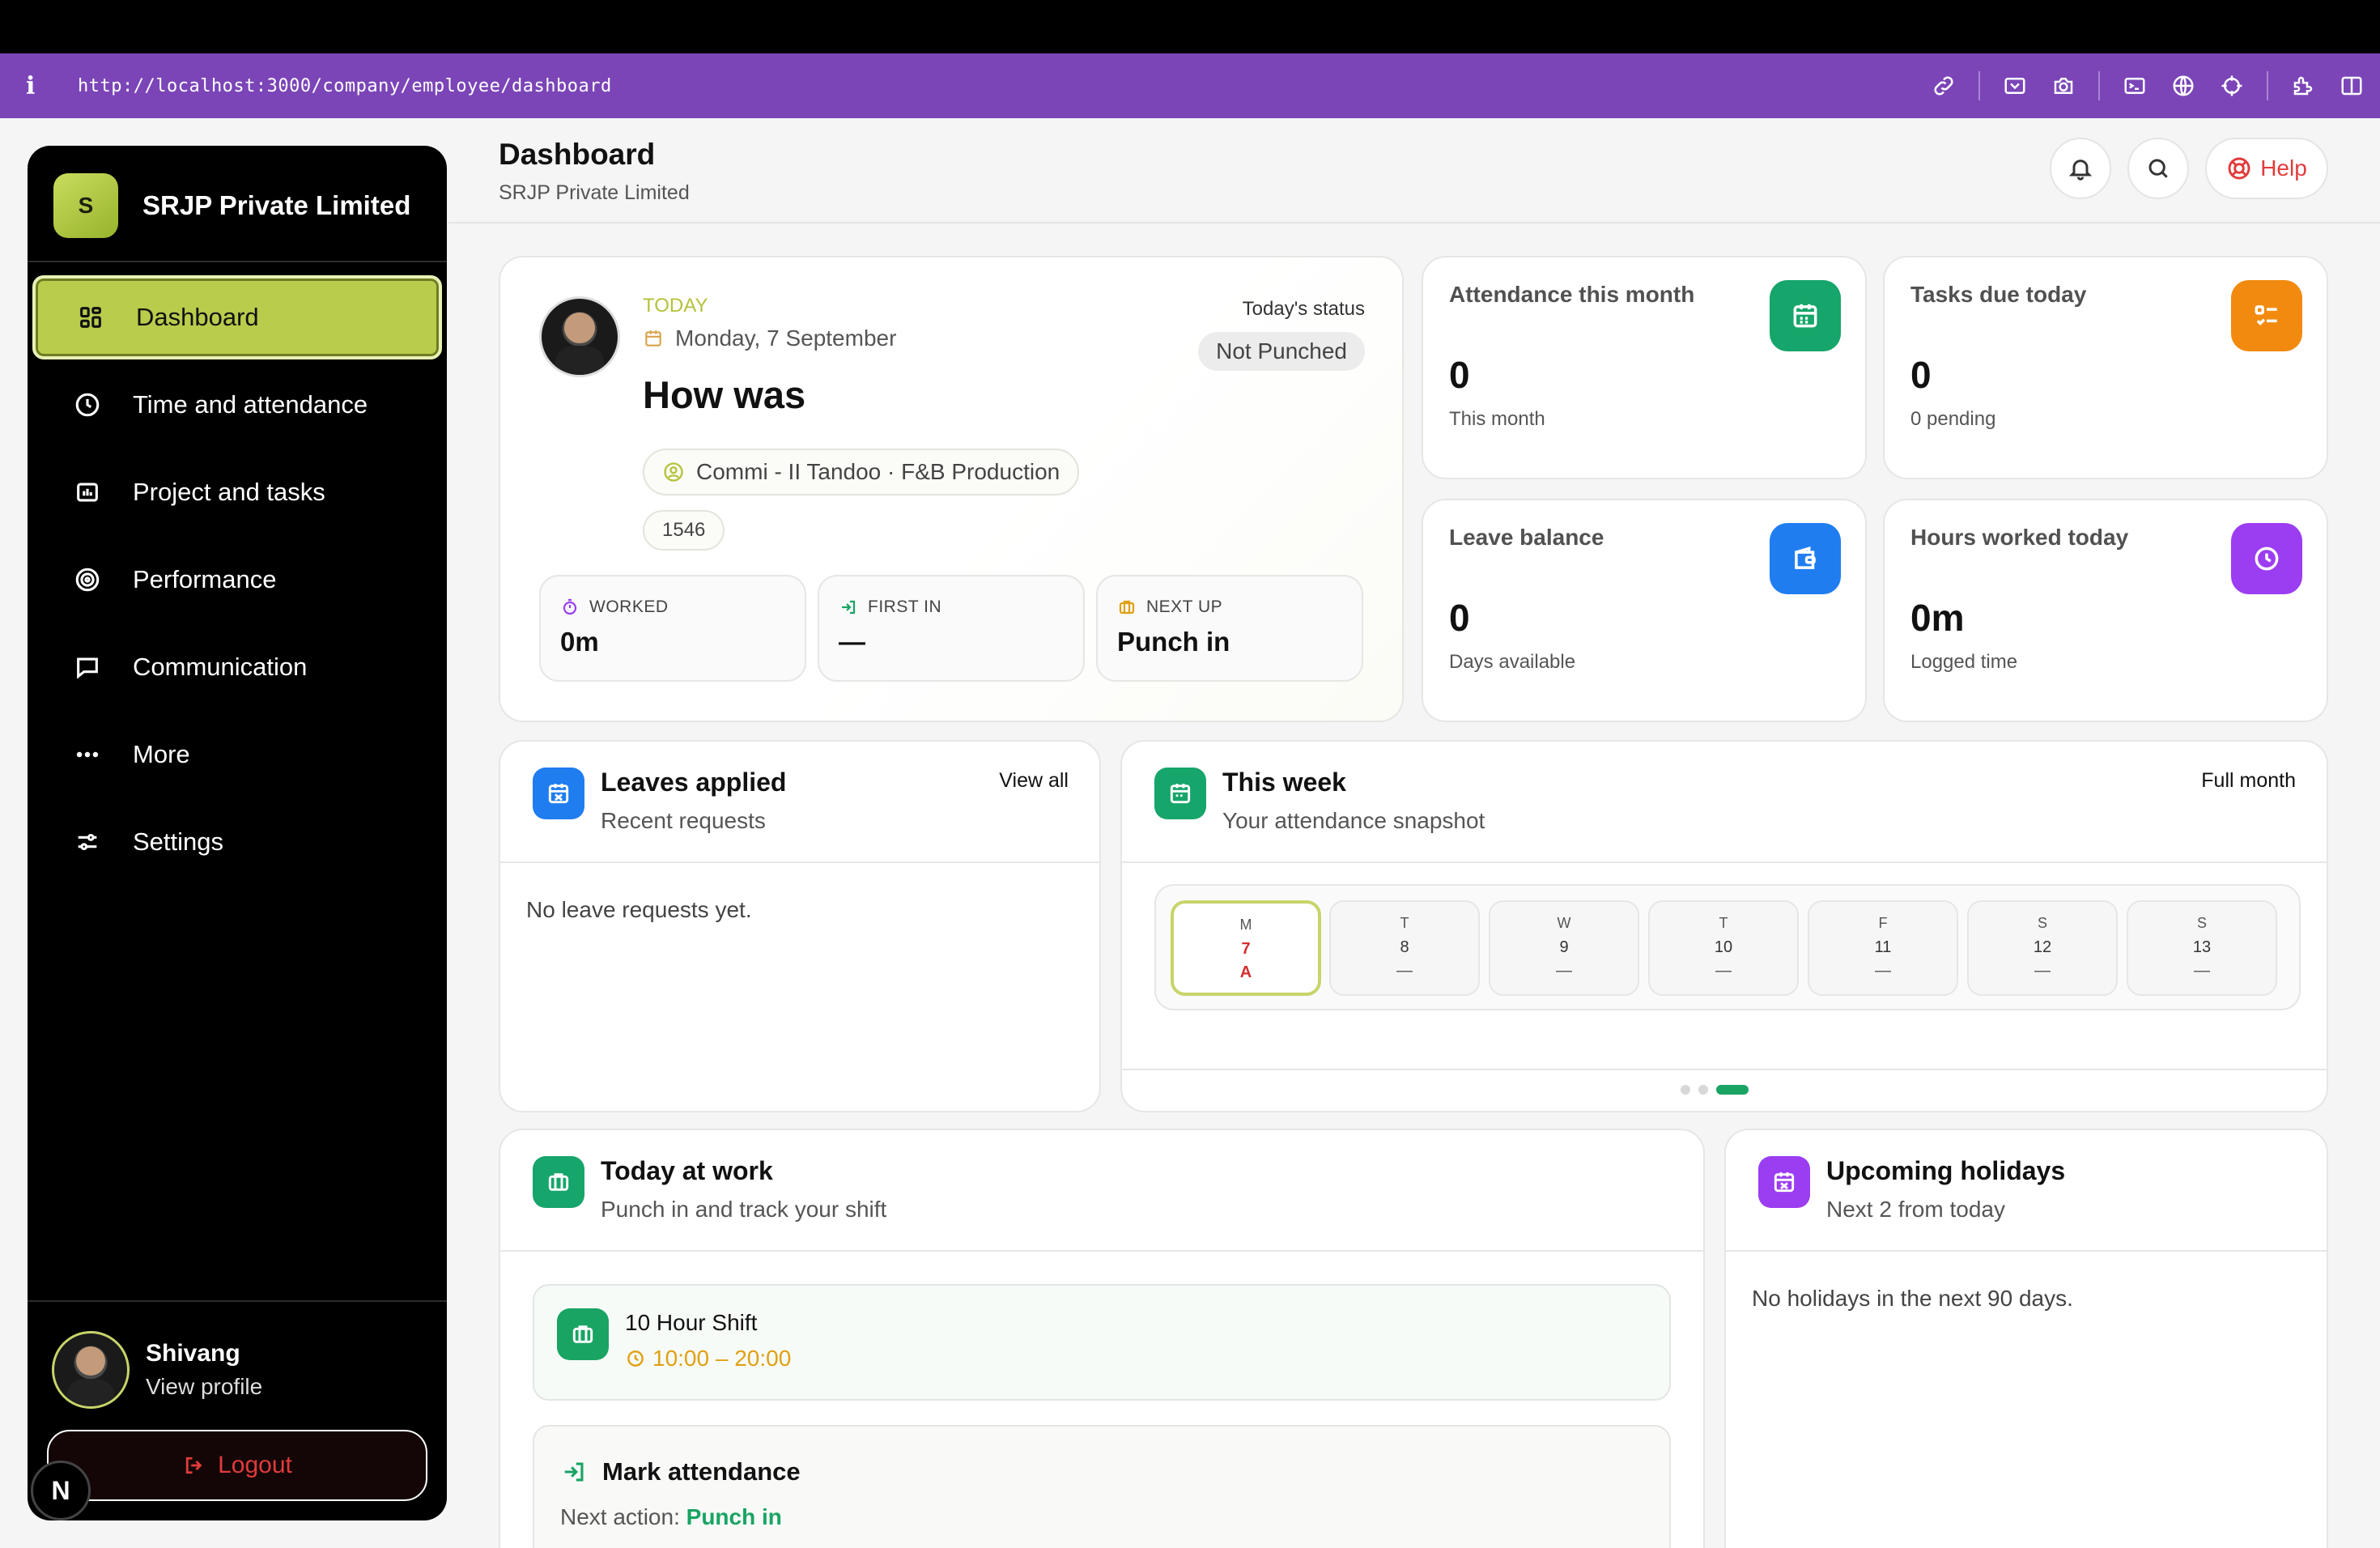 Image resolution: width=2380 pixels, height=1548 pixels. Describe the element at coordinates (1883, 948) in the screenshot. I see `day-cell: F 11 —` at that location.